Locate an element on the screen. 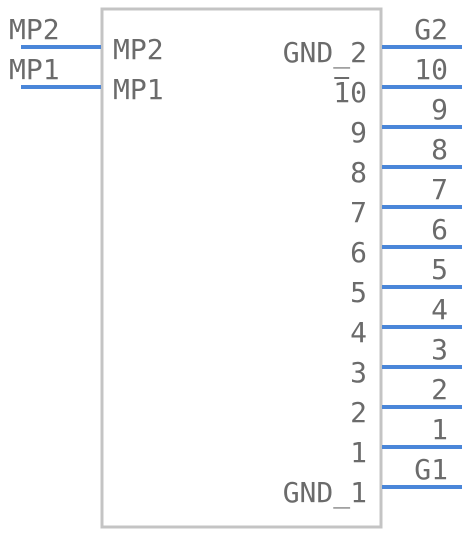 The image size is (466, 537). pin-label-gnd-2: G2 is located at coordinates (431, 29).